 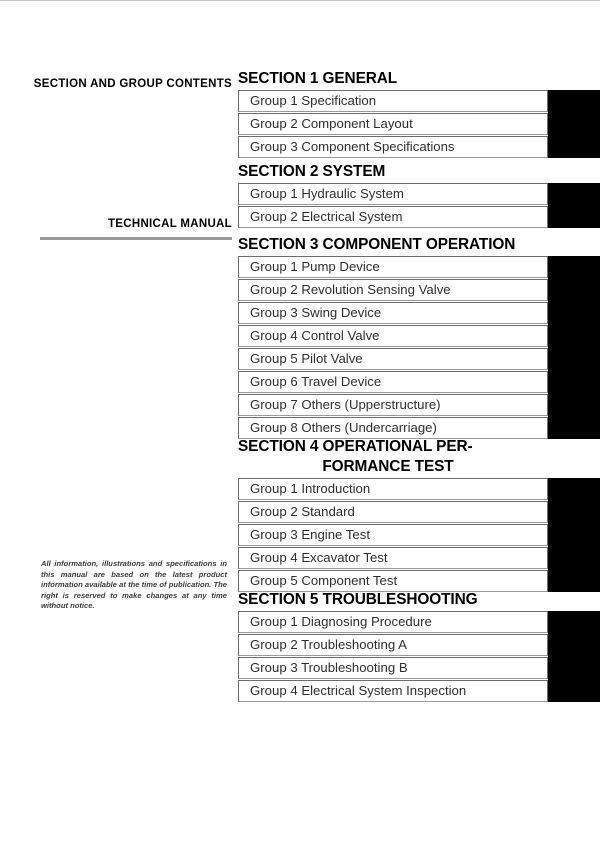 I want to click on group-row: Group 3 Troubleshooting B, so click(x=393, y=668).